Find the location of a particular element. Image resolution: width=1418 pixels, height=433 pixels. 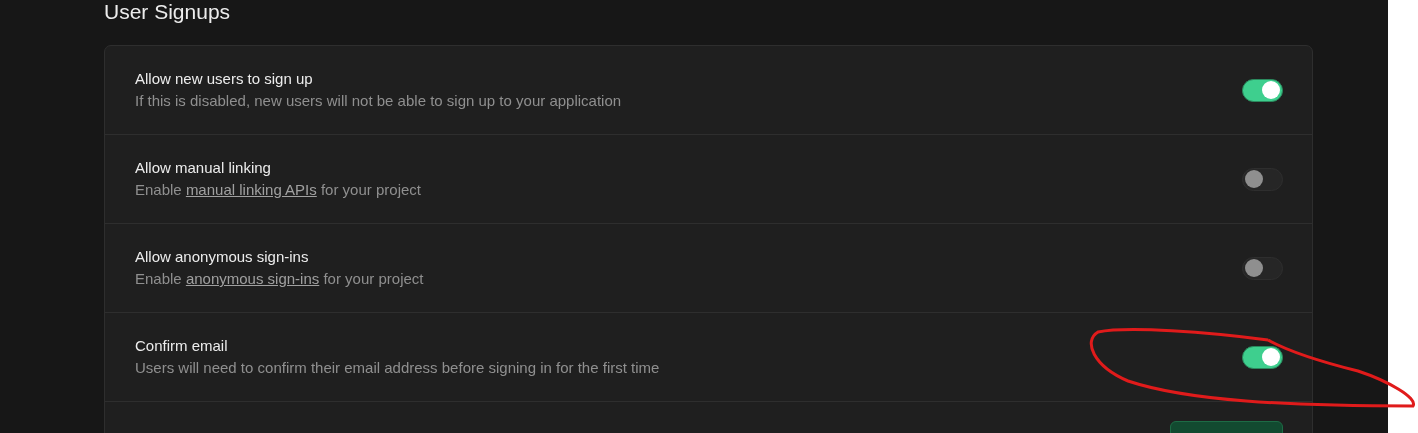

docs-link: anonymous sign-ins is located at coordinates (252, 278).